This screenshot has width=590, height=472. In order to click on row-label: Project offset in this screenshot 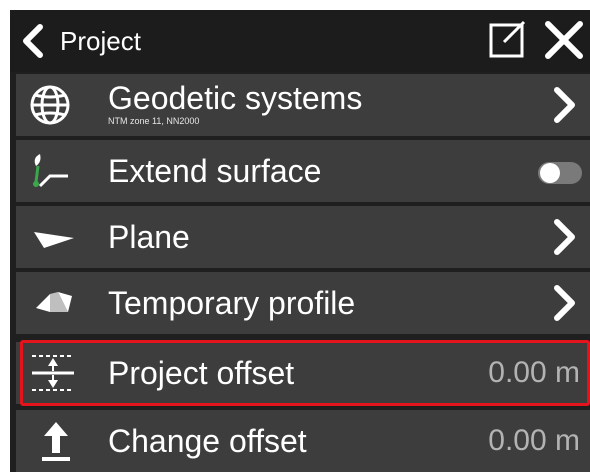, I will do `click(201, 373)`.